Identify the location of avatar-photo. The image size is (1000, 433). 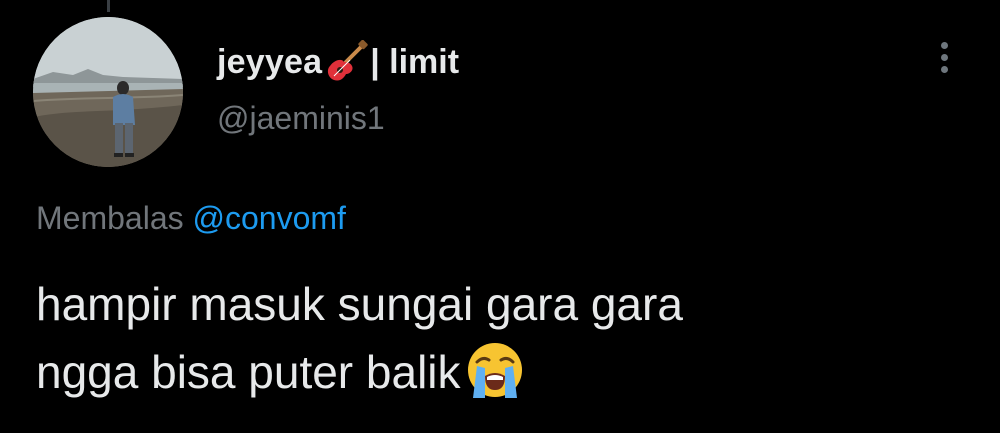
(108, 92).